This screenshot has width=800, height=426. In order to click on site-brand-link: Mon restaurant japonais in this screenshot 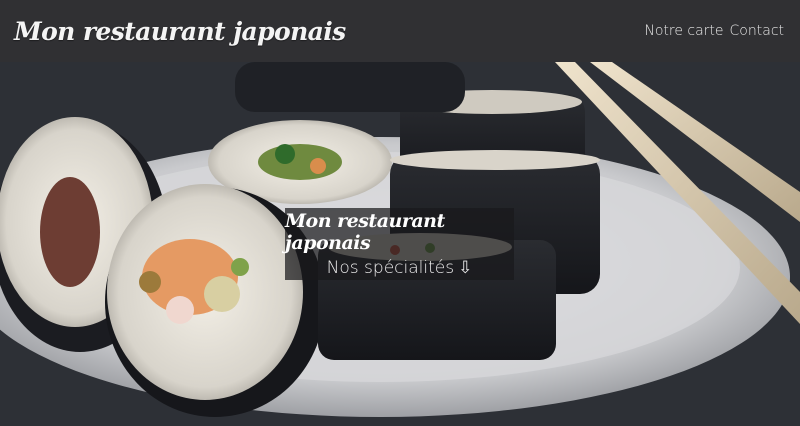, I will do `click(180, 31)`.